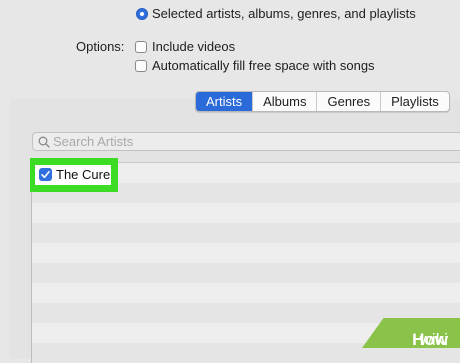 The image size is (460, 363). I want to click on magnifier-icon, so click(44, 142).